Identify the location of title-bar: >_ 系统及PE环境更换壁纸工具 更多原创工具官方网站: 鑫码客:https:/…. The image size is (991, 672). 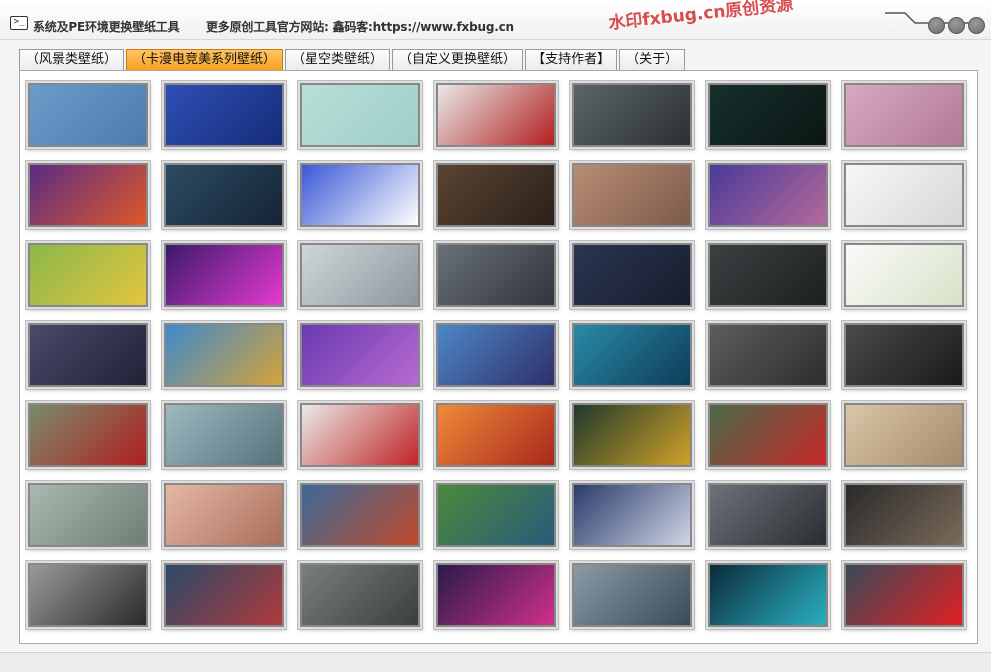
(495, 20).